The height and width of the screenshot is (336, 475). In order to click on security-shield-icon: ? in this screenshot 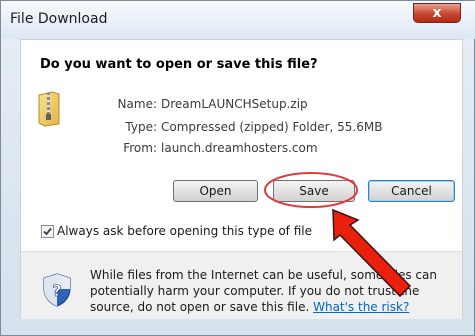, I will do `click(57, 290)`.